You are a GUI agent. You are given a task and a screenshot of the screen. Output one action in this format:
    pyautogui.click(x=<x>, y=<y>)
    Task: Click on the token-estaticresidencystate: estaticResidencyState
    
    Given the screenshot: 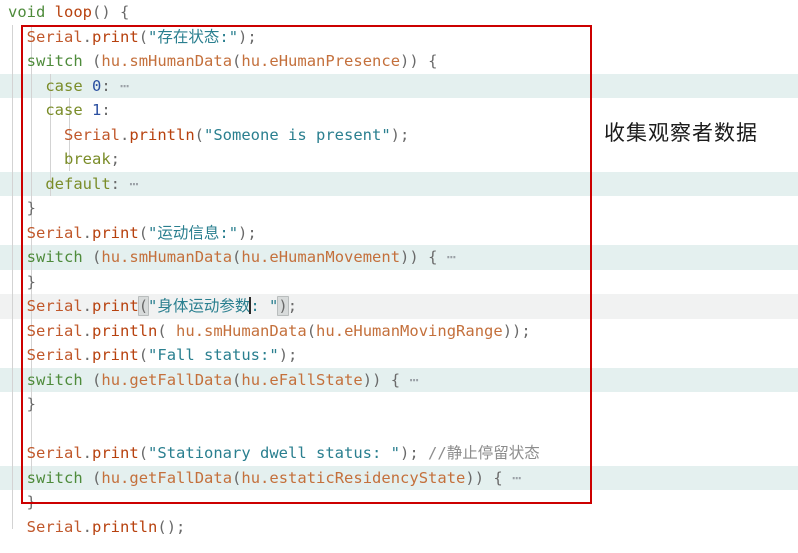 What is the action you would take?
    pyautogui.click(x=367, y=477)
    